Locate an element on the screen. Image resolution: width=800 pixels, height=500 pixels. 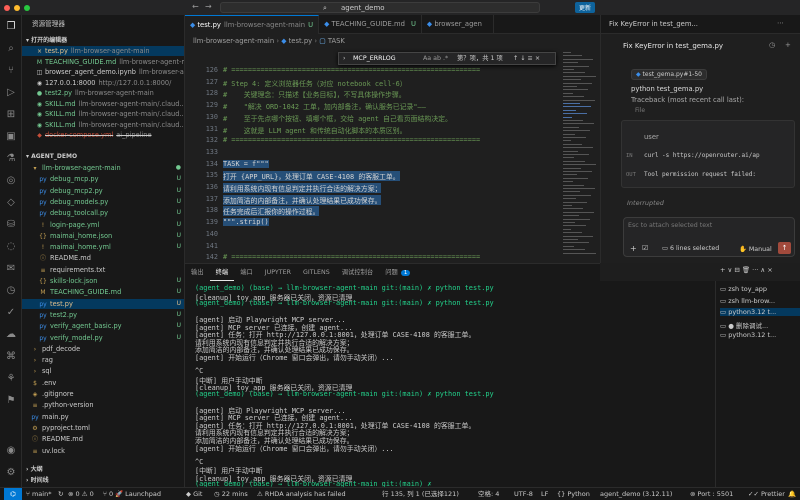
tree-item: py test2.py U is located at coordinates (103, 315).